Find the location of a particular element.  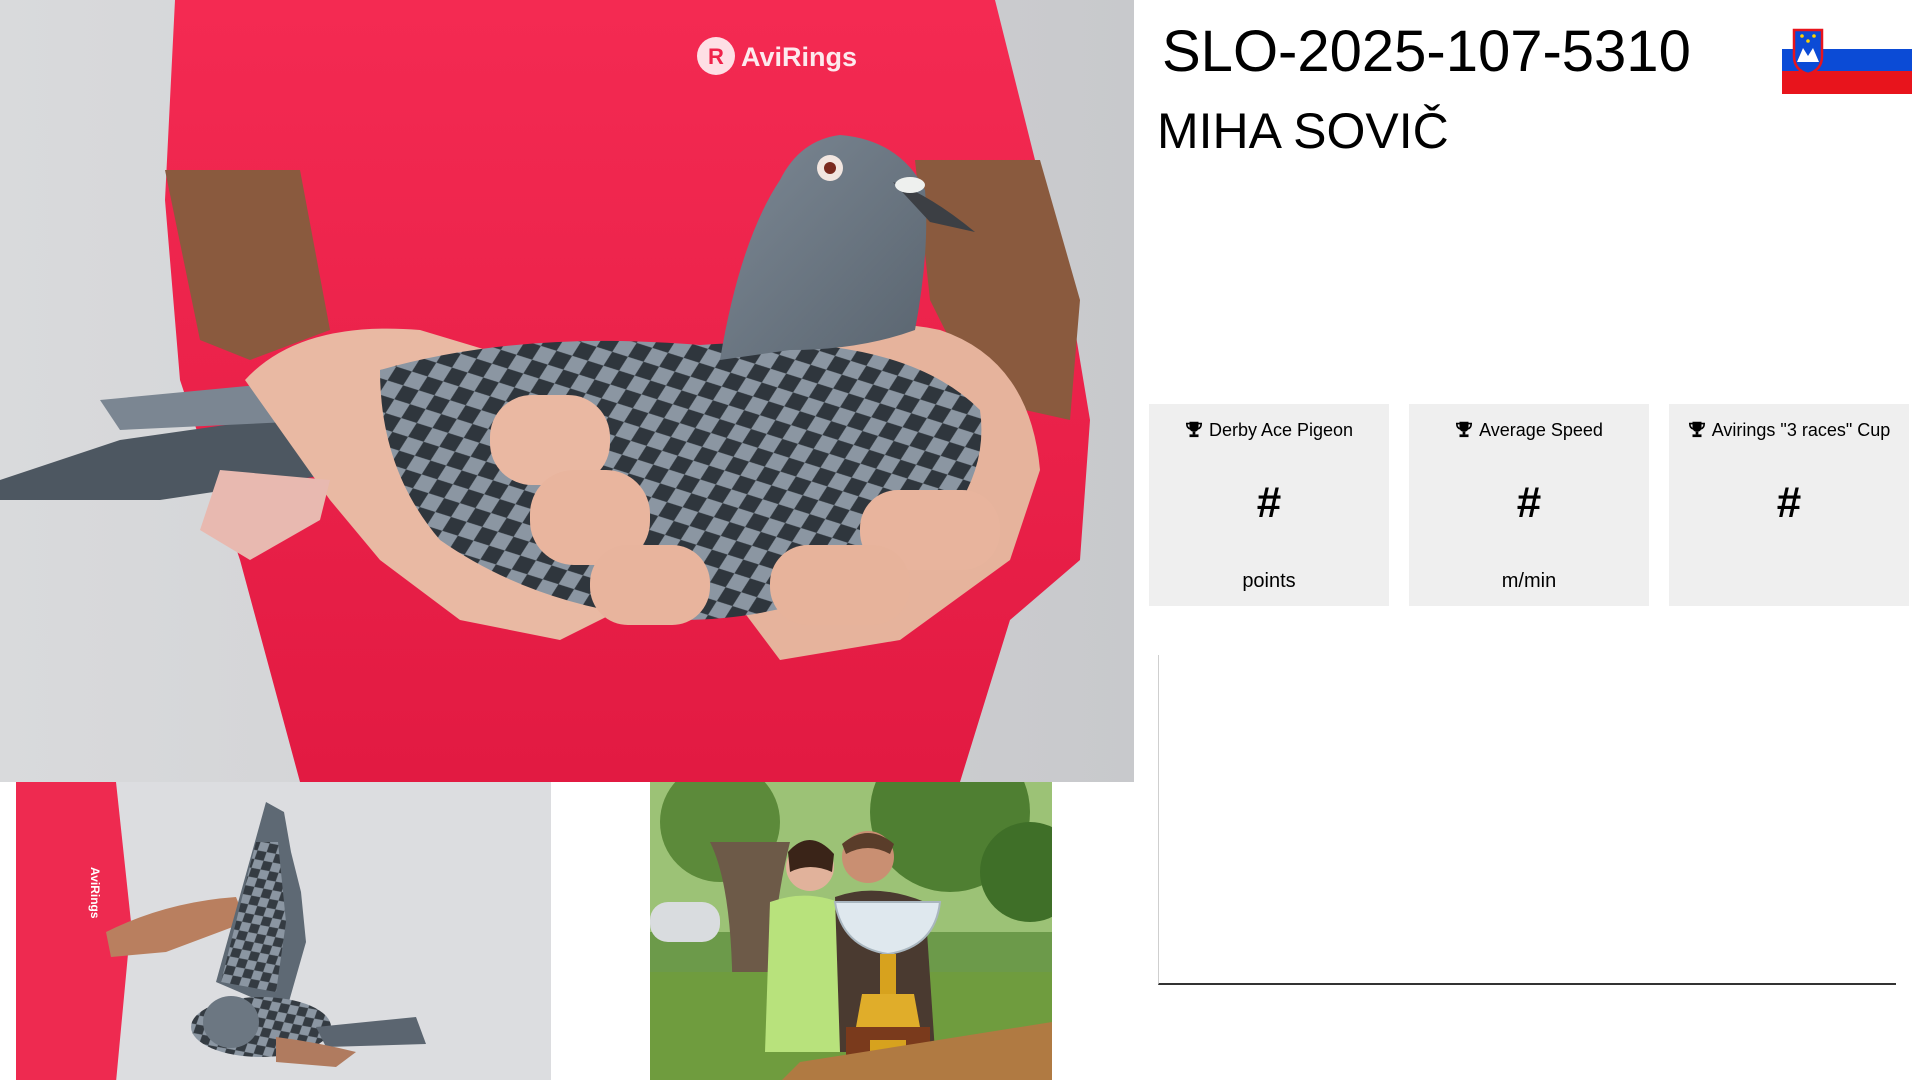

stat-unit: m/min is located at coordinates (1529, 581).